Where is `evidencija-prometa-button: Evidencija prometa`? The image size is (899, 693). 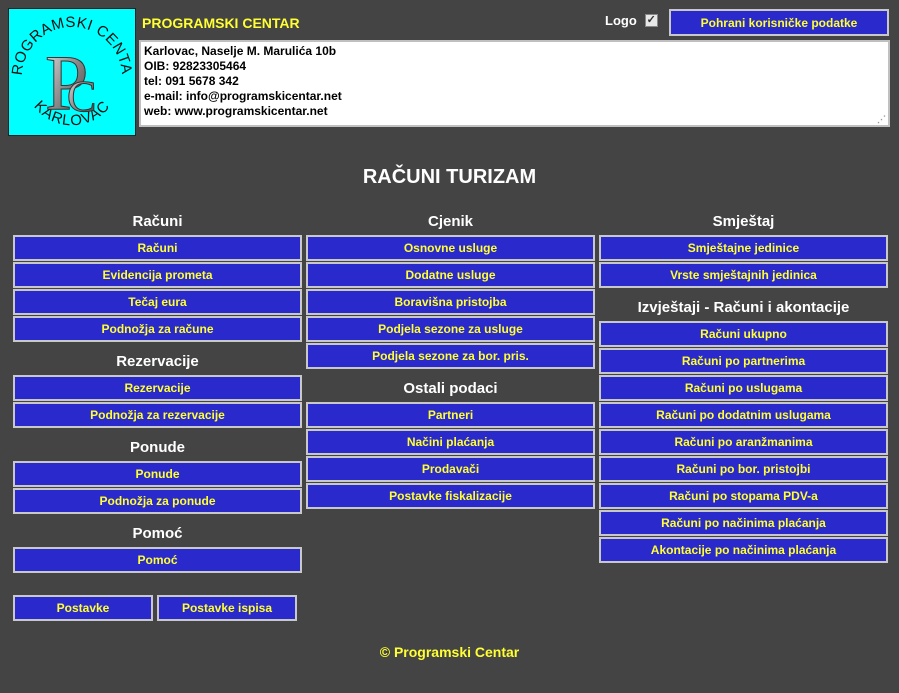
evidencija-prometa-button: Evidencija prometa is located at coordinates (157, 275).